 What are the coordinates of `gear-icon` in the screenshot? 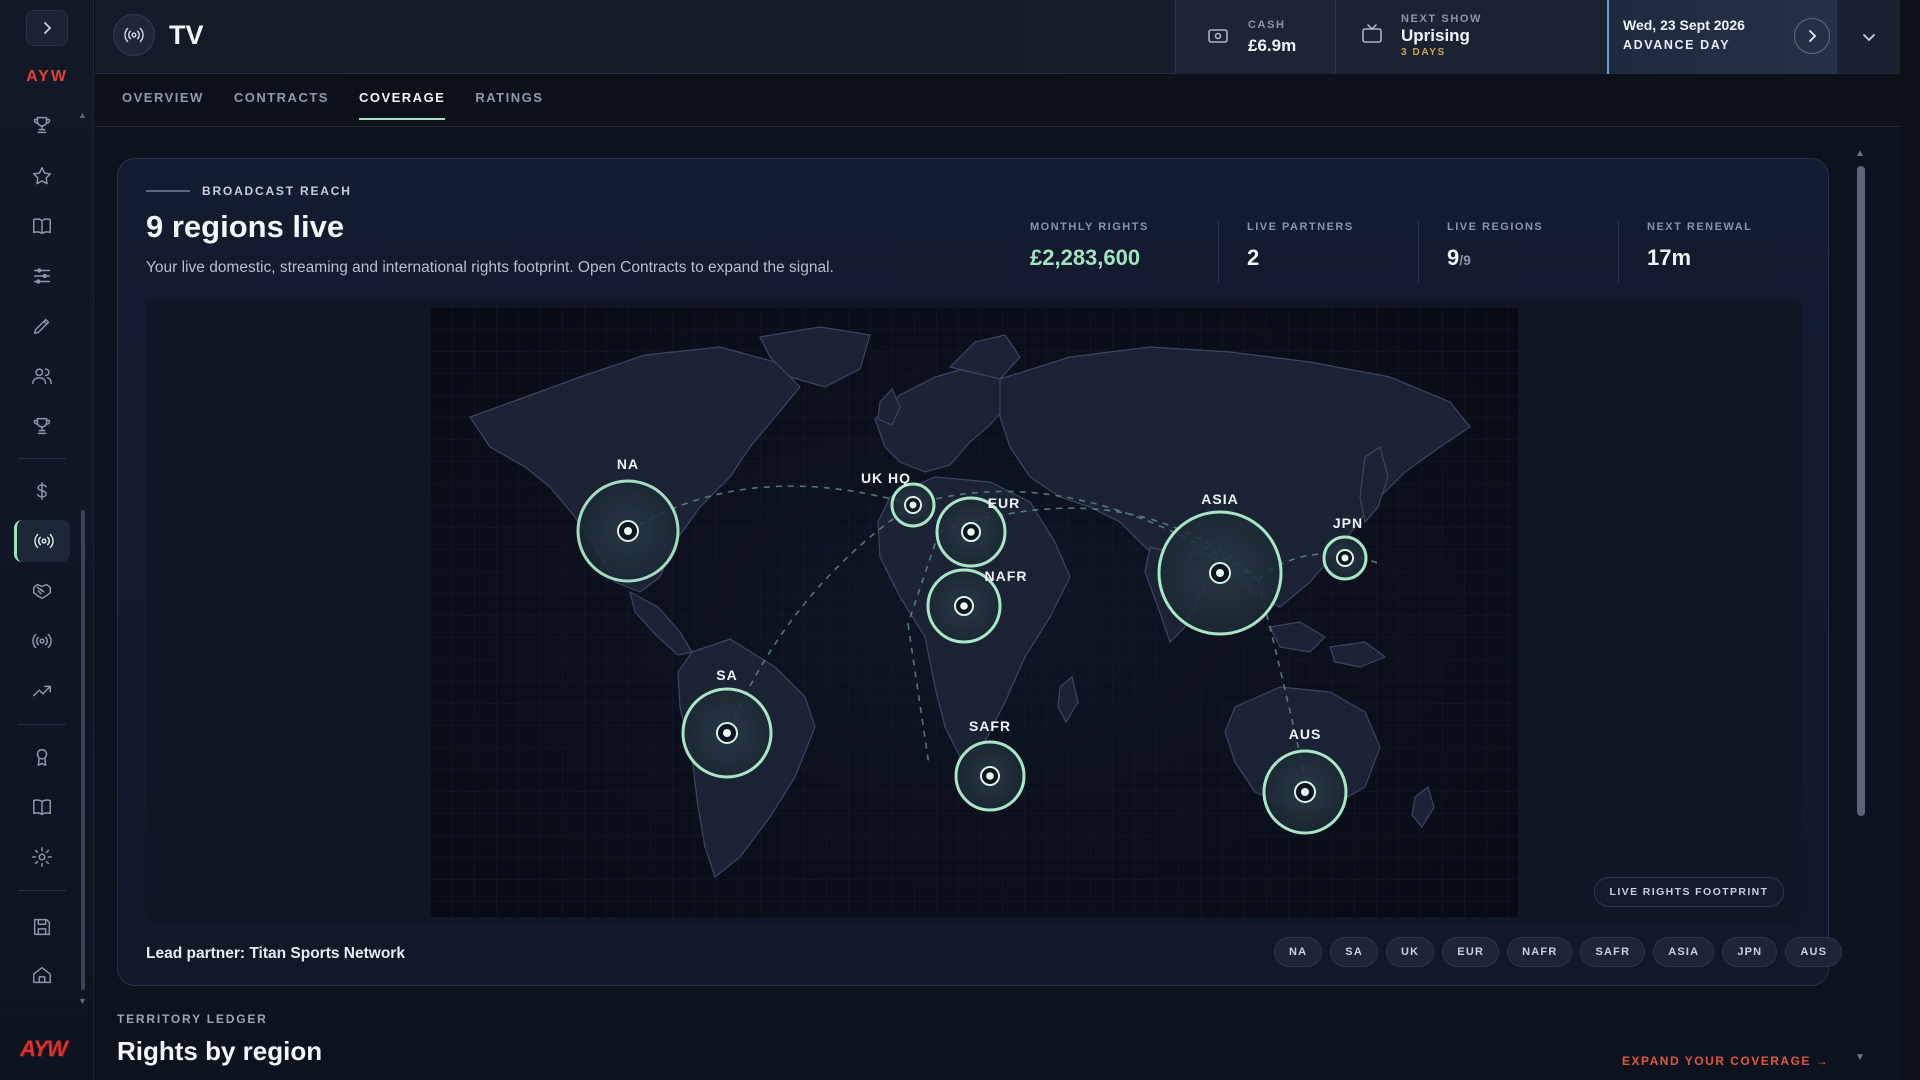 It's located at (42, 857).